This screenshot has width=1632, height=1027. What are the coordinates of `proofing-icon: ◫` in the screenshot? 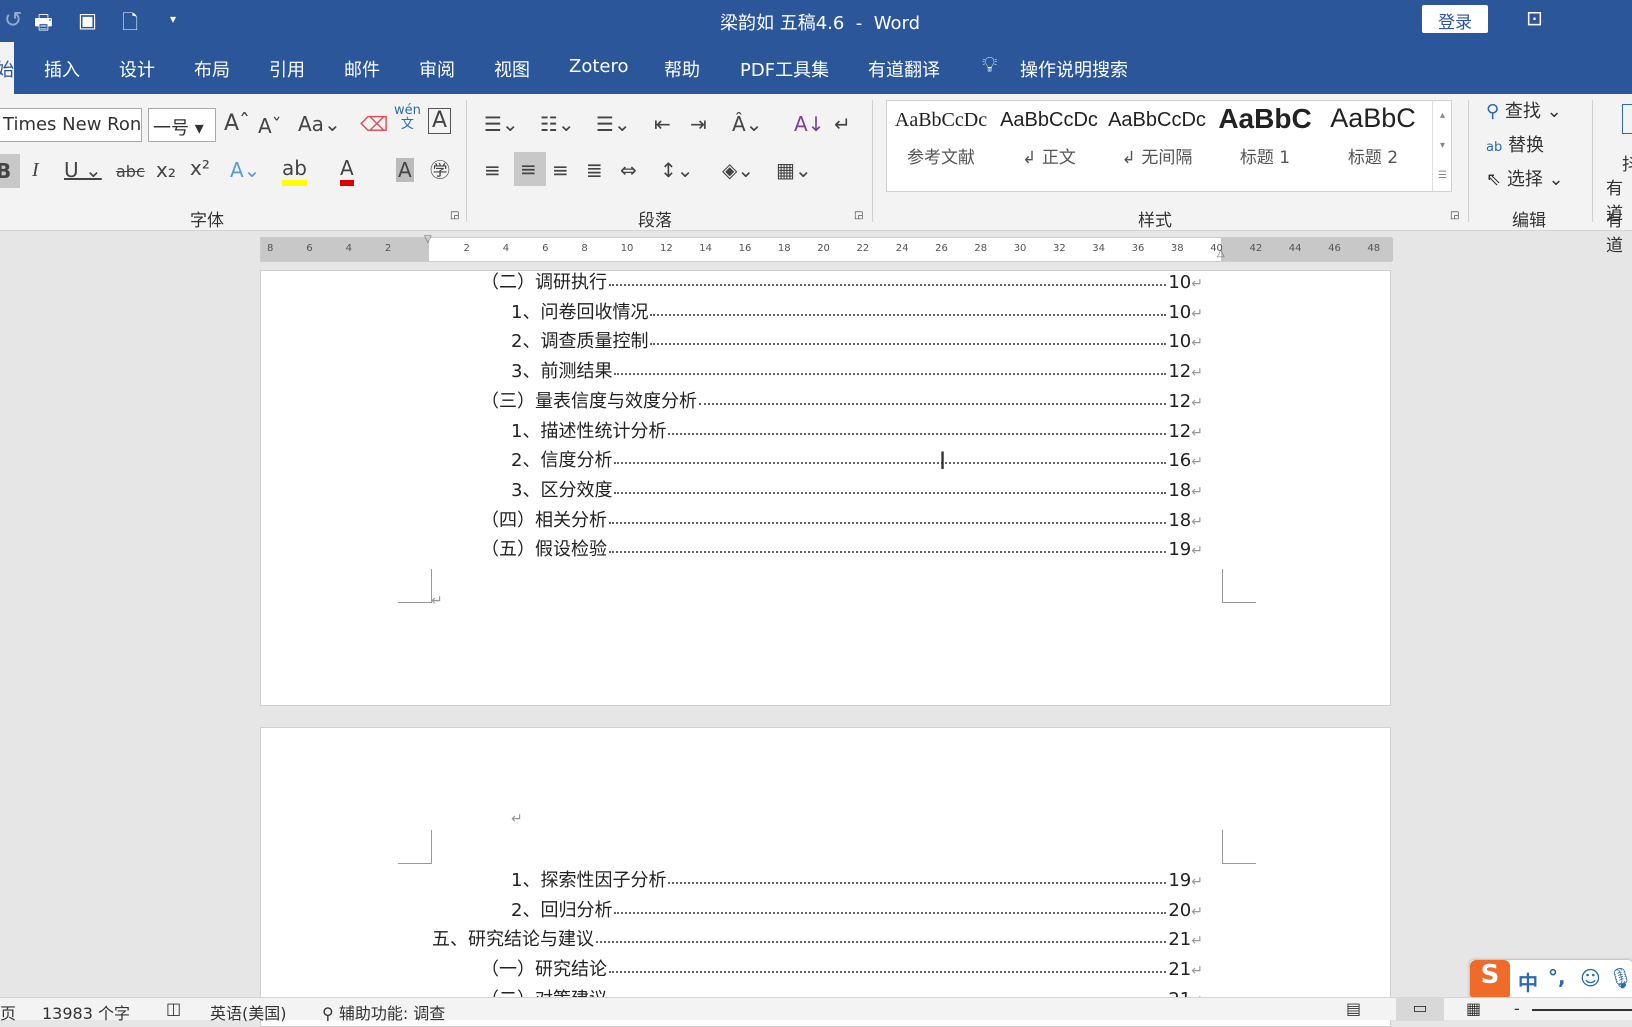 It's located at (173, 1008).